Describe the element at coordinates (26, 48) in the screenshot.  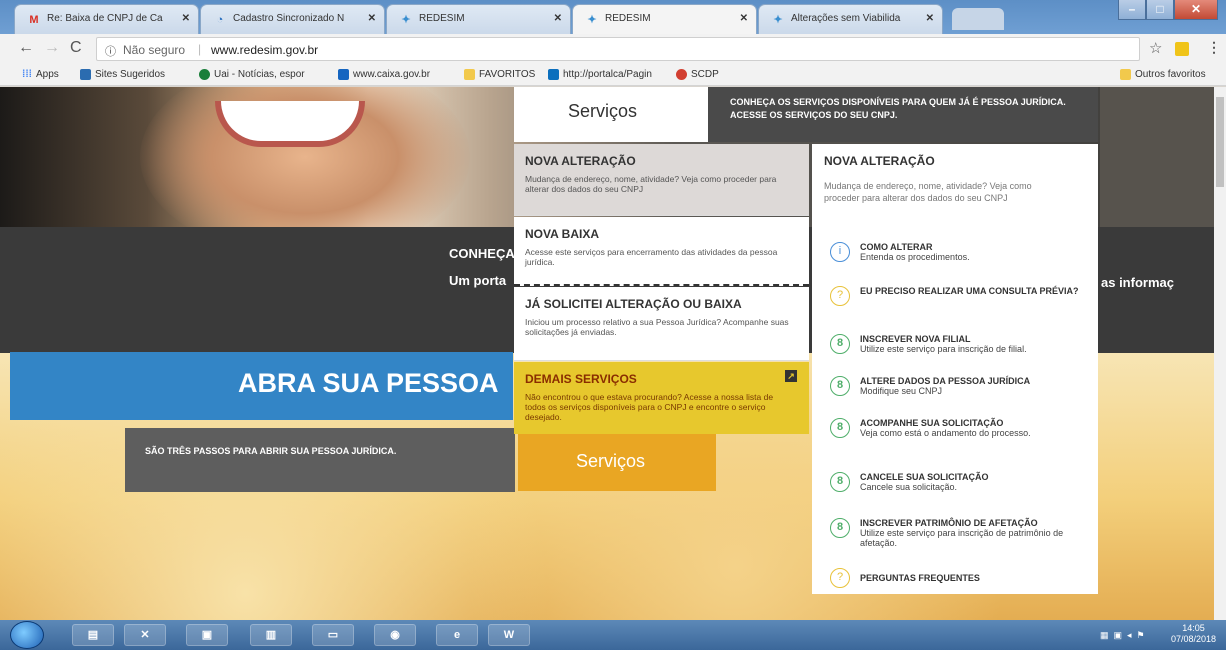
I see `back-arrow-icon: ←` at that location.